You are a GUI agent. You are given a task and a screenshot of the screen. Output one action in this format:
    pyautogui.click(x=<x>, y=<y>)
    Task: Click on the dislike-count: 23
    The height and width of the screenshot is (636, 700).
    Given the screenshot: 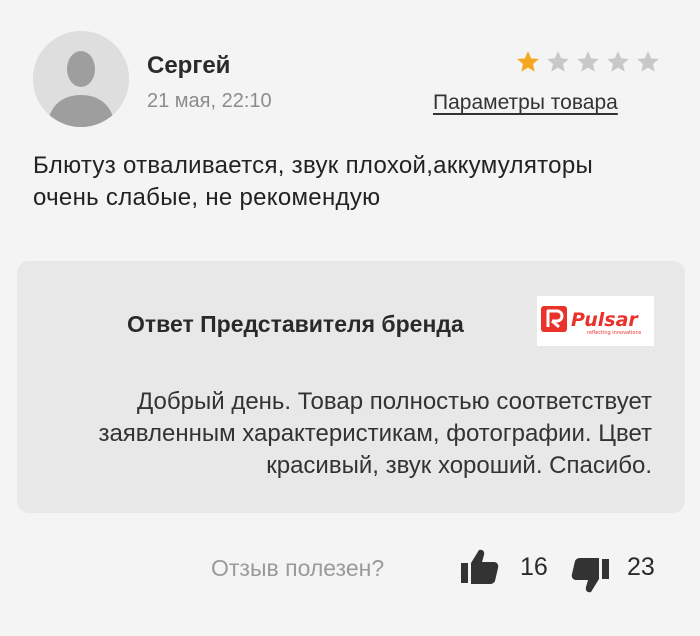 What is the action you would take?
    pyautogui.click(x=641, y=567)
    